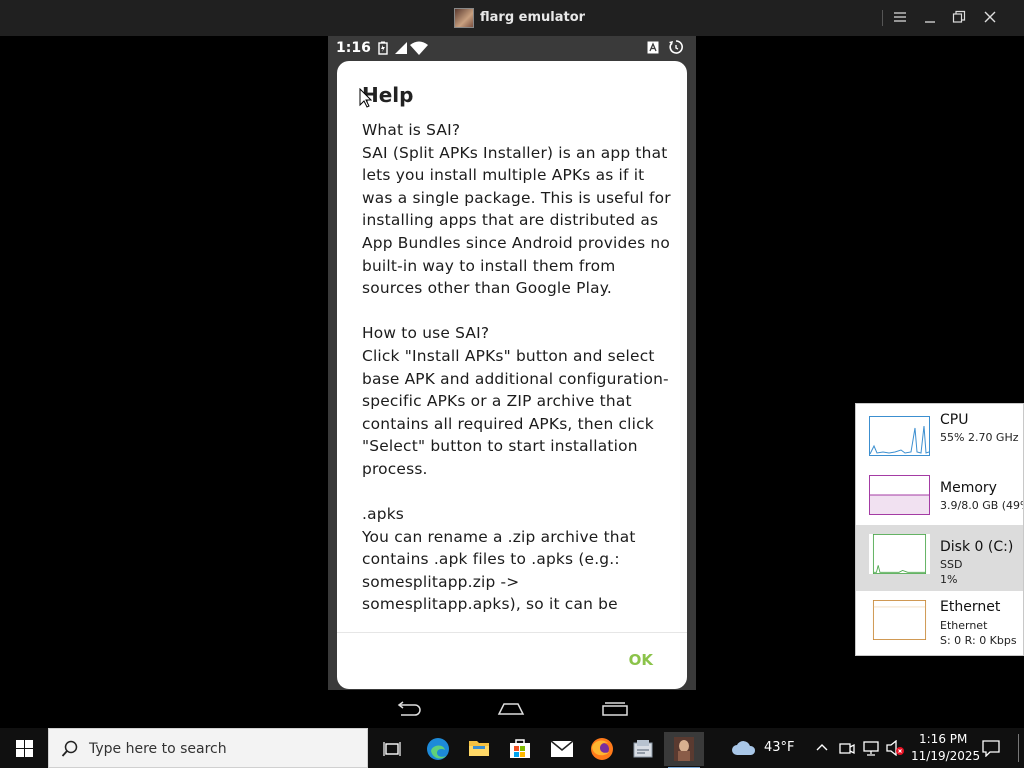 This screenshot has height=768, width=1024. What do you see at coordinates (383, 48) in the screenshot?
I see `battery-icon` at bounding box center [383, 48].